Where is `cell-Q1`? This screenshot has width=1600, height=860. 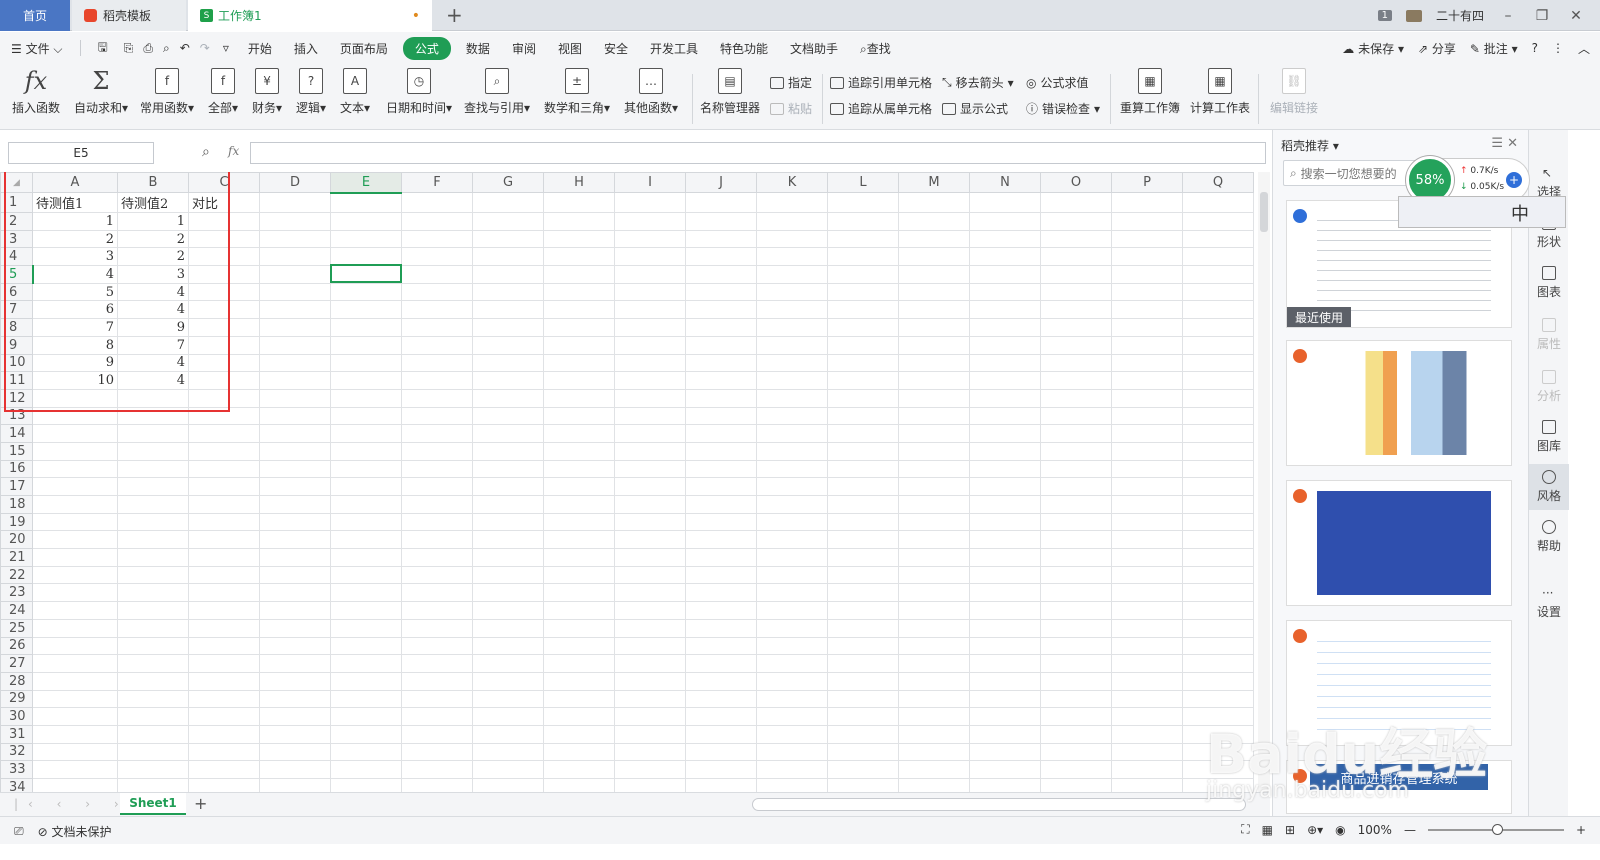 cell-Q1 is located at coordinates (1218, 202).